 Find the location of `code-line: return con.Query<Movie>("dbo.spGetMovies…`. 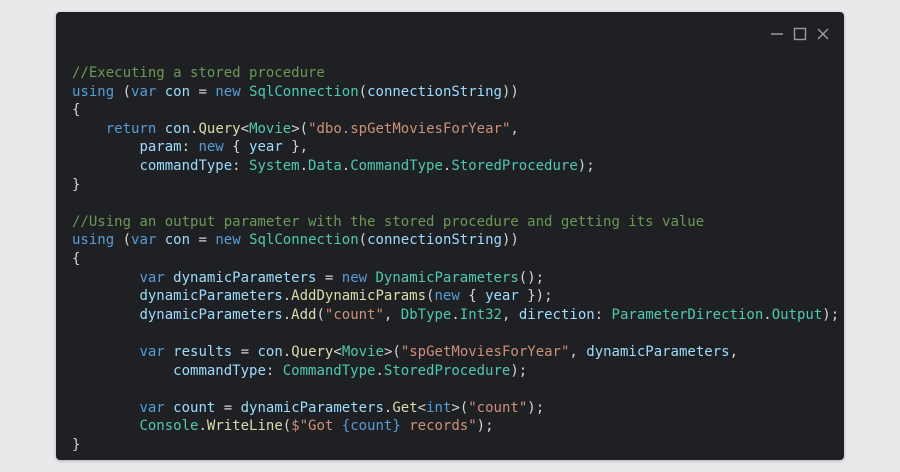

code-line: return con.Query<Movie>("dbo.spGetMovies… is located at coordinates (455, 129).